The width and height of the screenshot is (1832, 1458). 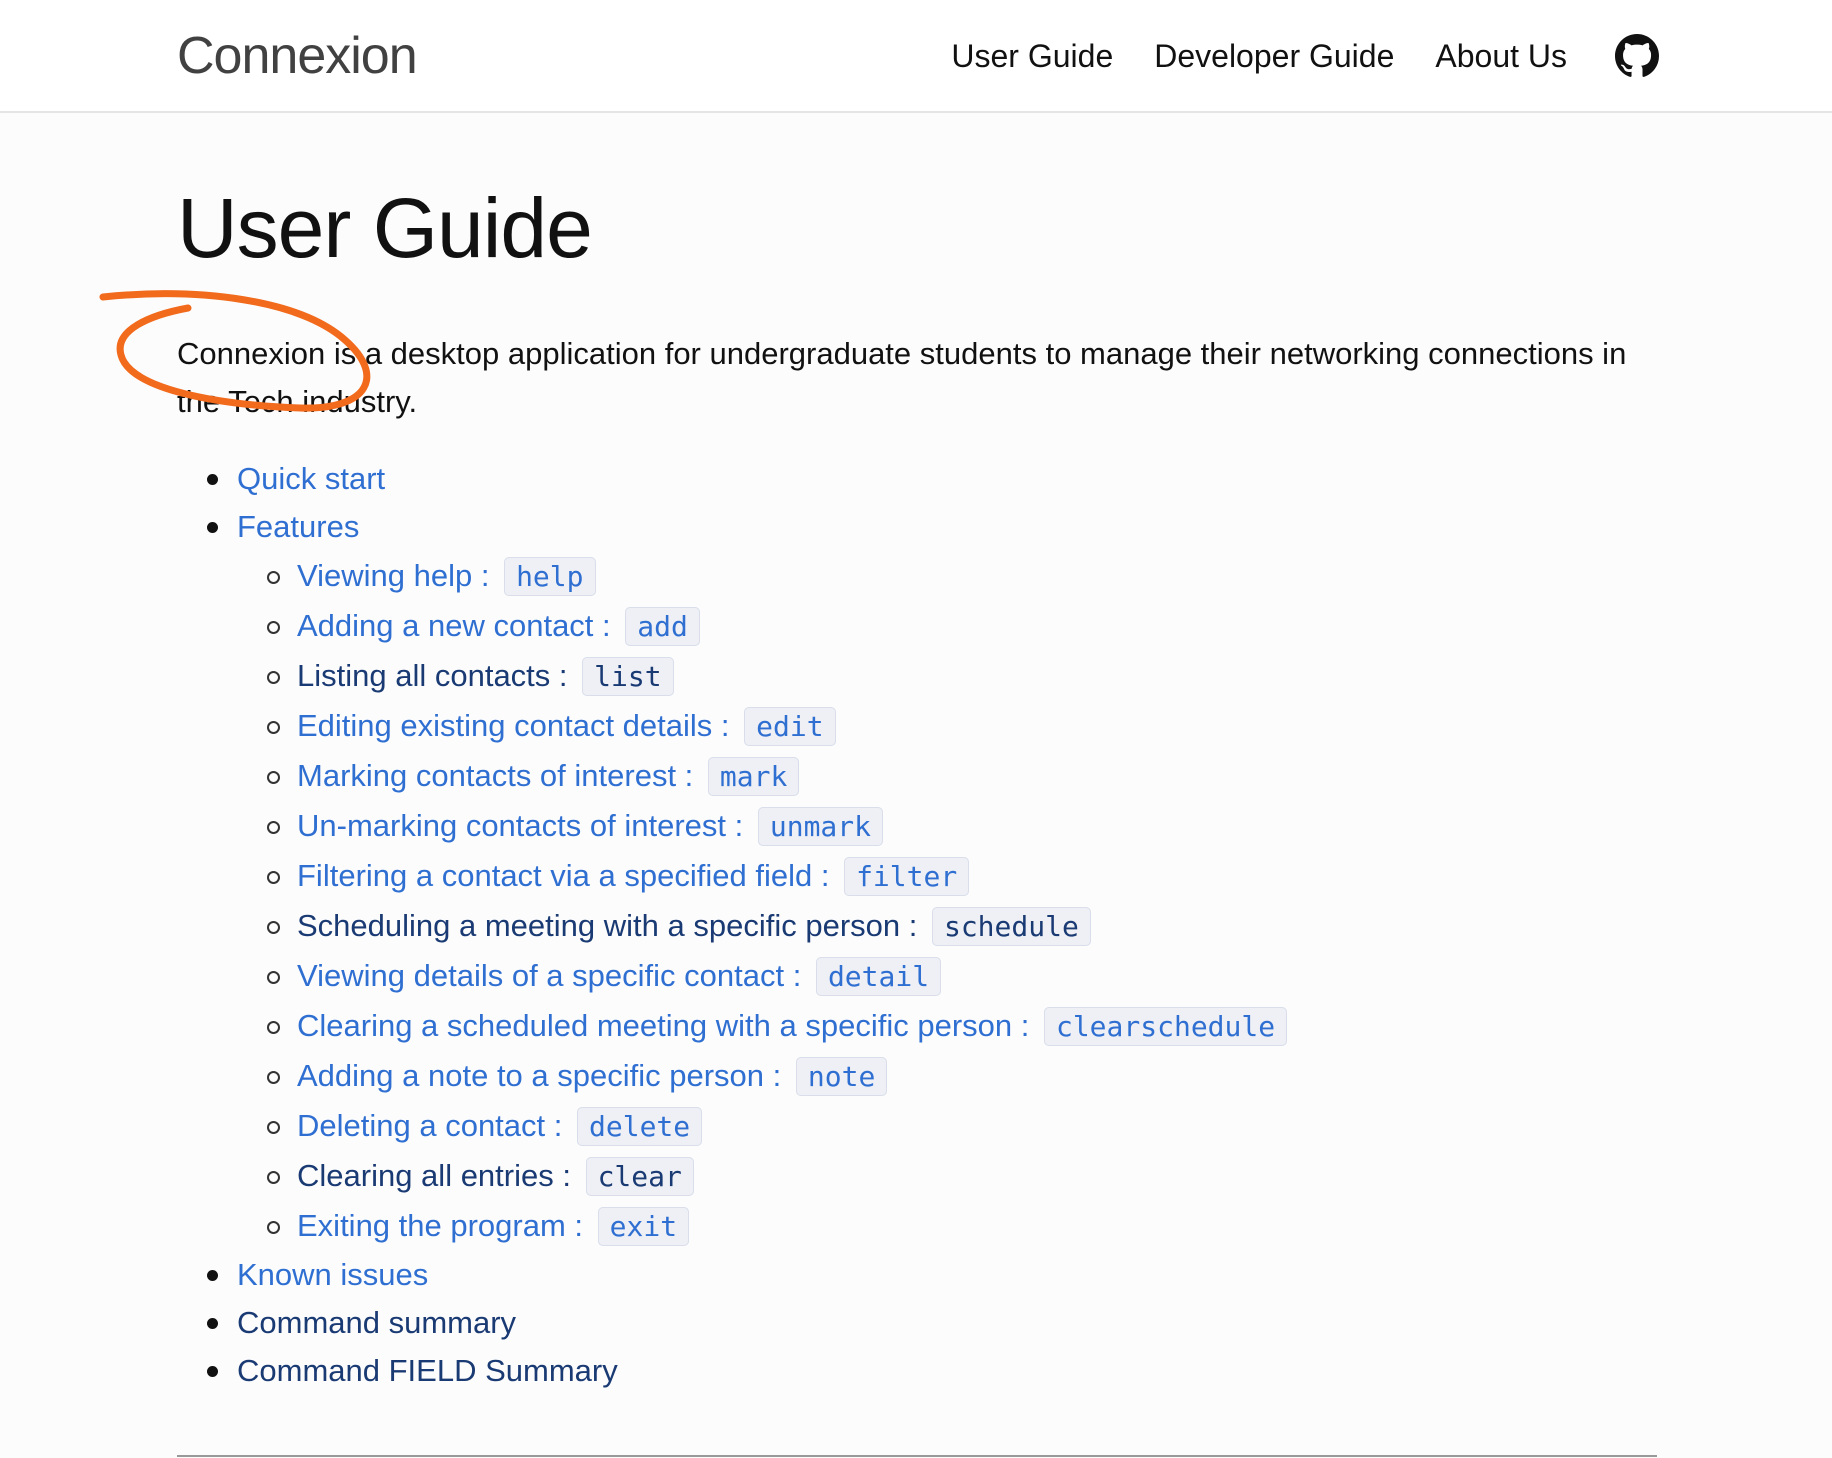 I want to click on feature-list-item: Viewing help : help, so click(x=762, y=576).